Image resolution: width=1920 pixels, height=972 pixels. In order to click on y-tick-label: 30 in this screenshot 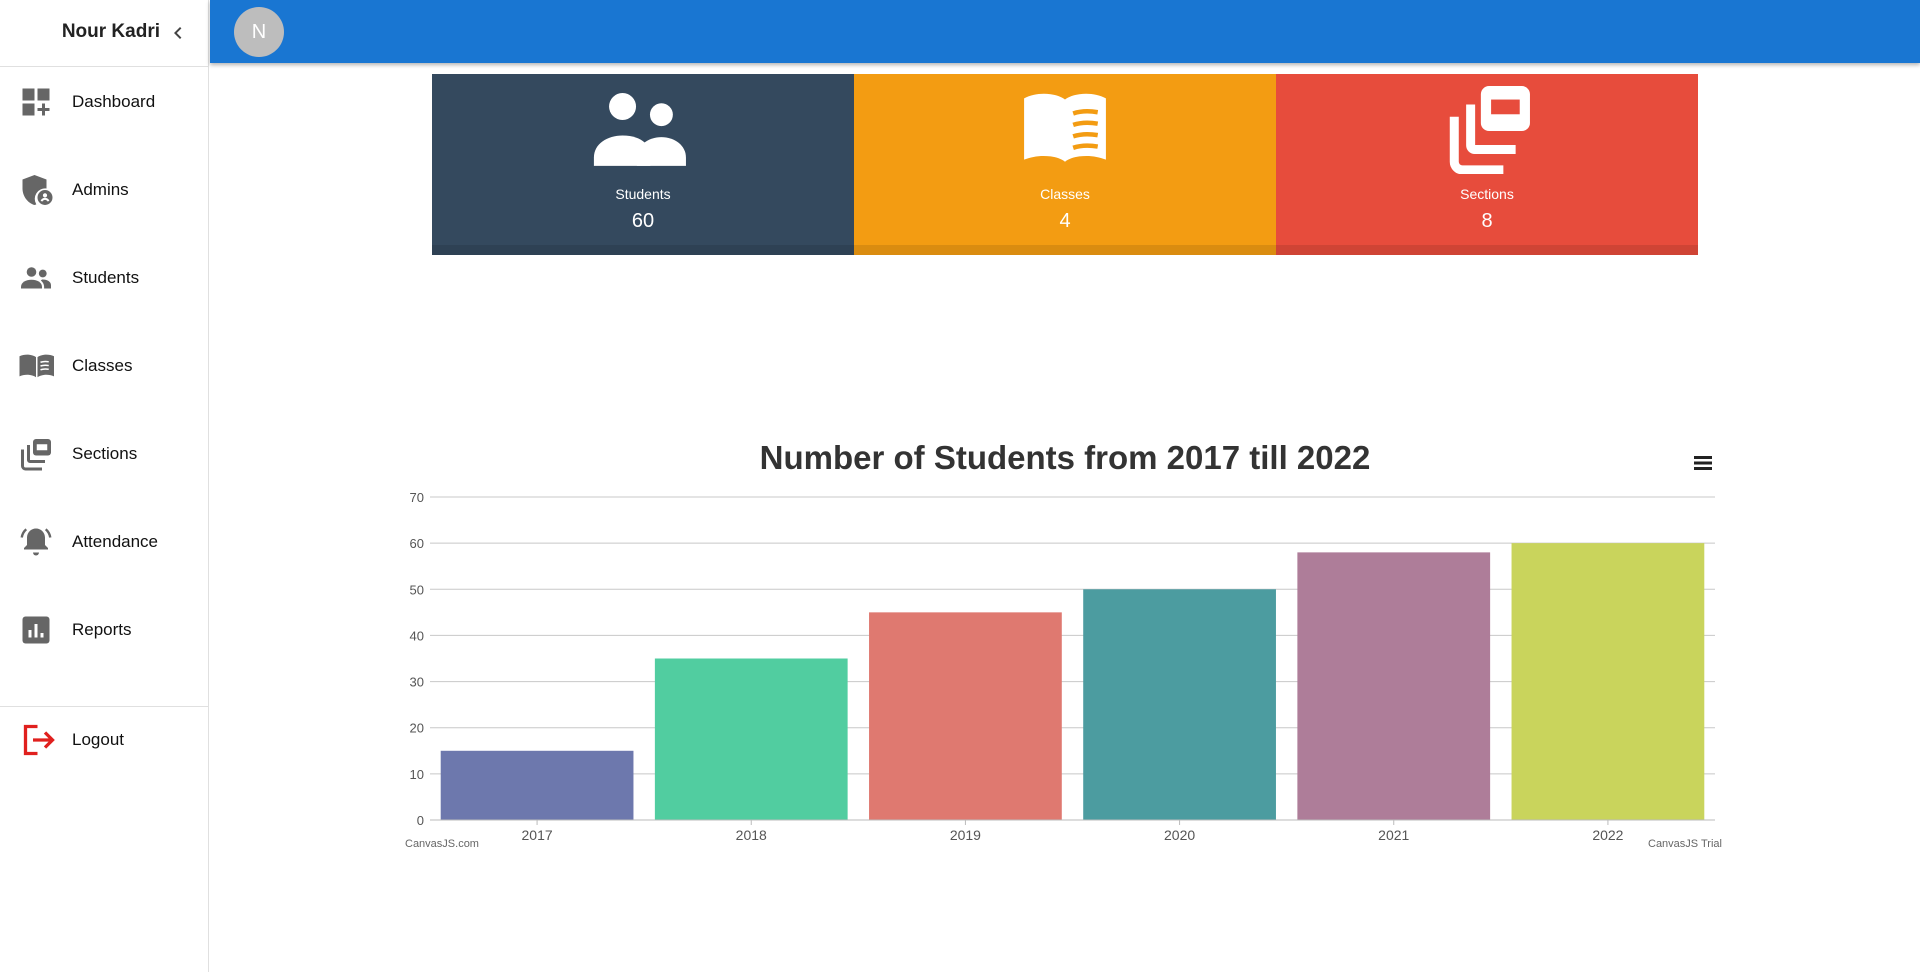, I will do `click(417, 682)`.